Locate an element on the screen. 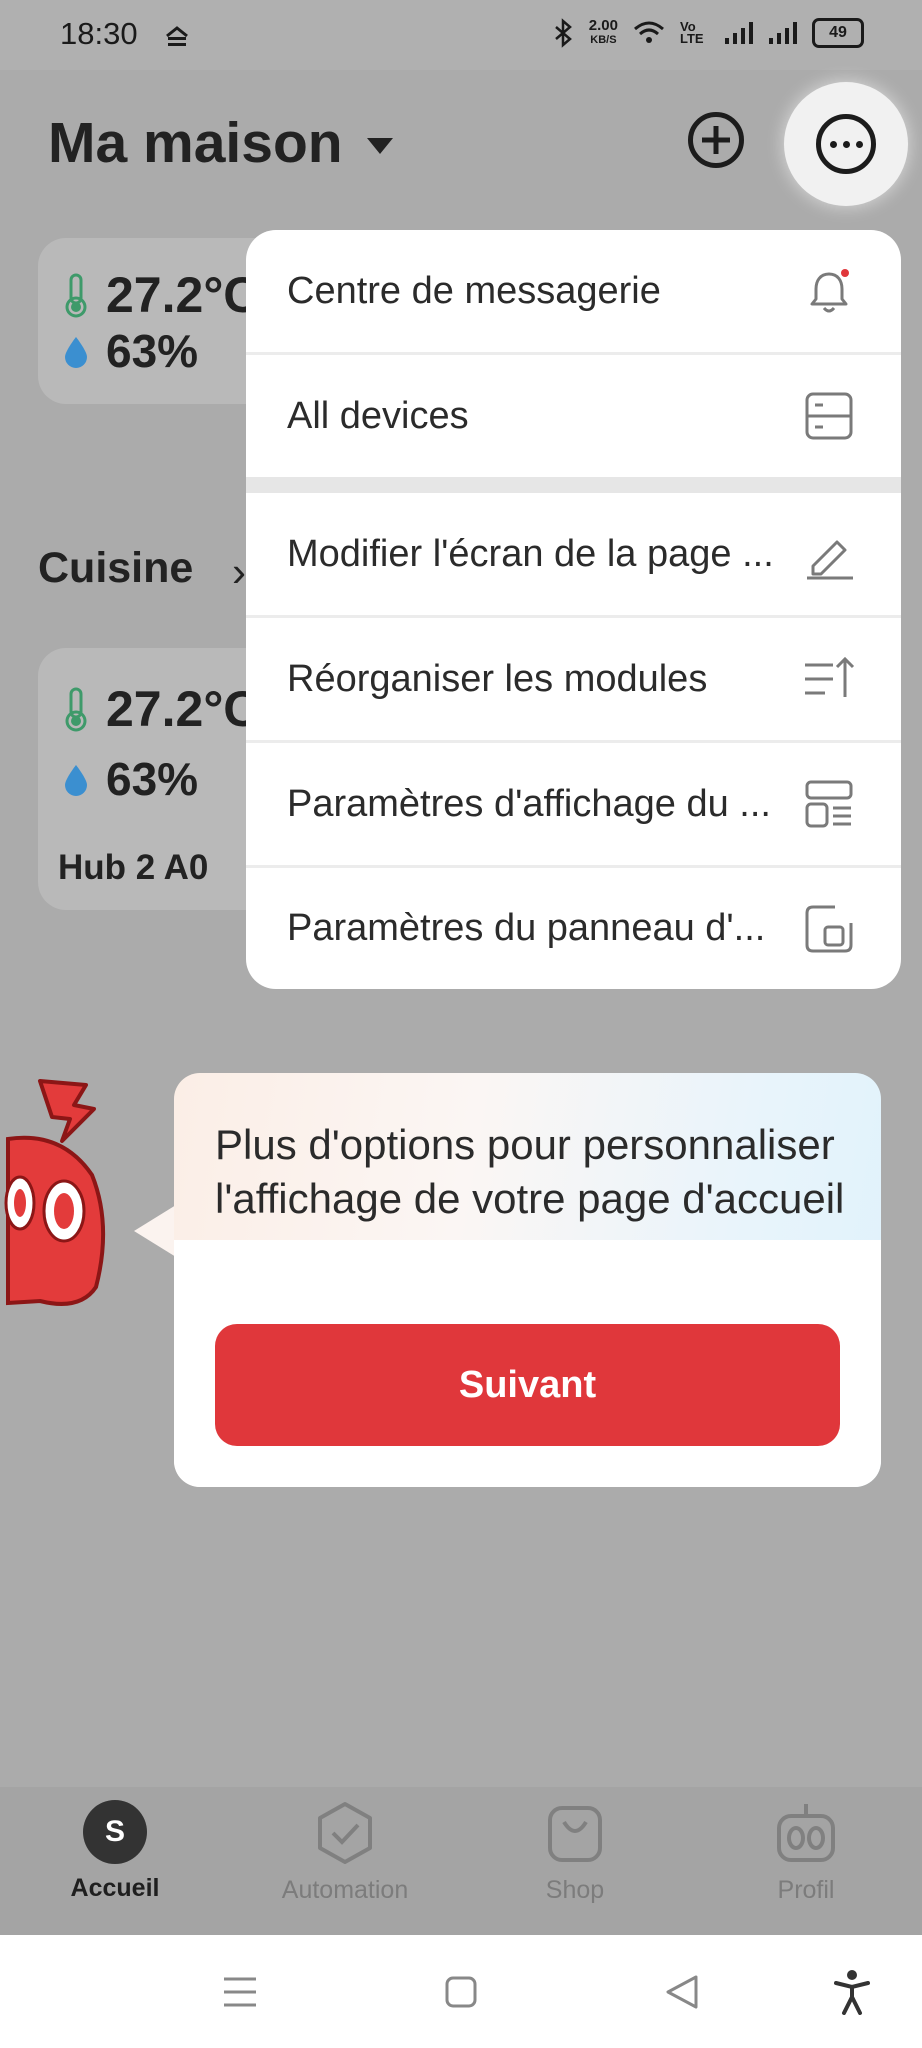 The width and height of the screenshot is (922, 2048). accessibility-icon is located at coordinates (852, 1992).